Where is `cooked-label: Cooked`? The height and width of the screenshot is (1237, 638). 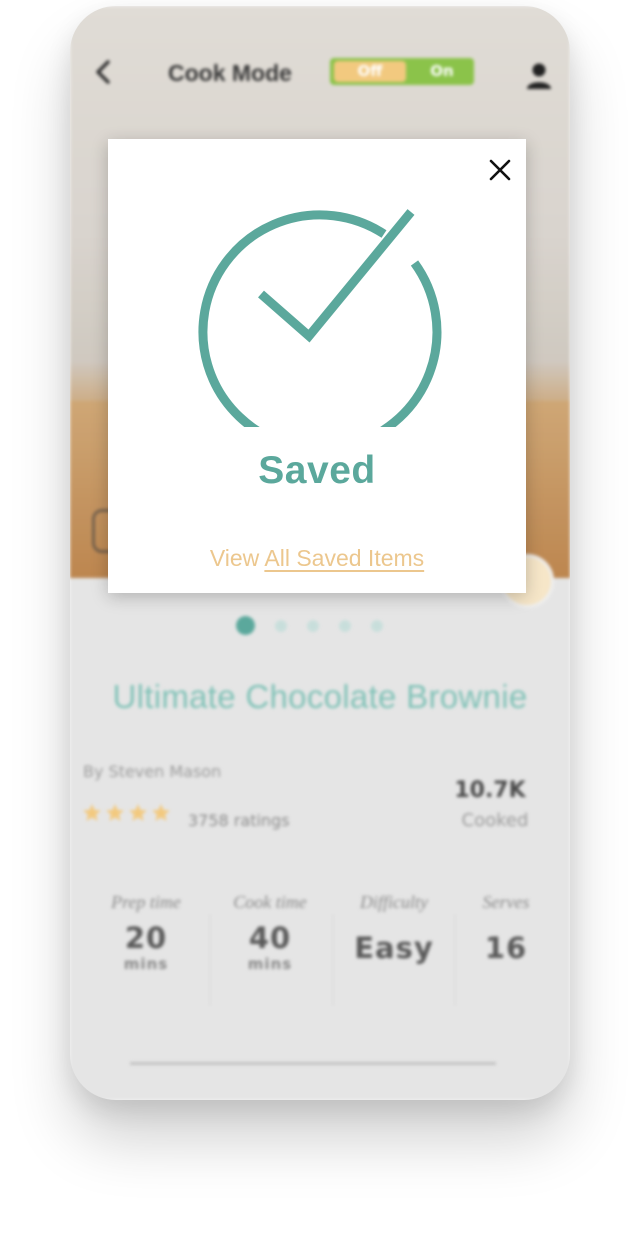 cooked-label: Cooked is located at coordinates (495, 820).